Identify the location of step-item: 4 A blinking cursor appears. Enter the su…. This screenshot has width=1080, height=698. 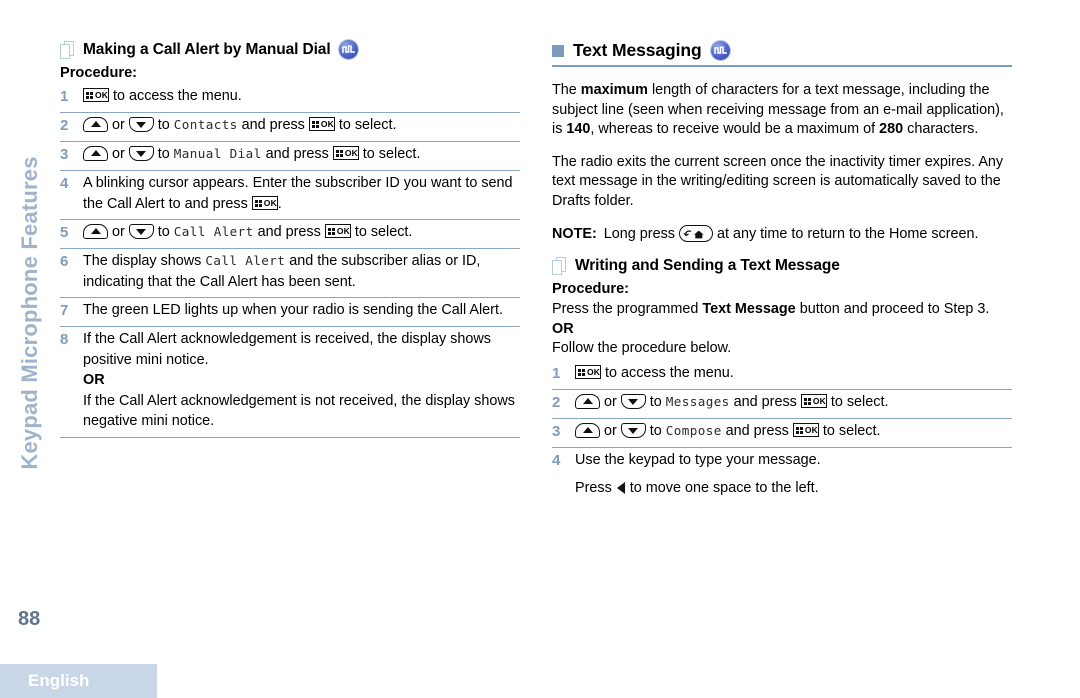
(290, 195).